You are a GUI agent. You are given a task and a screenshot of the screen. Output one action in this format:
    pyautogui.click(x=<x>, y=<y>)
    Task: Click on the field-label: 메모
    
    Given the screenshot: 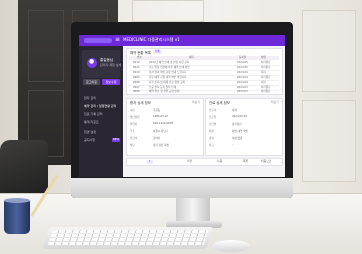 What is the action you would take?
    pyautogui.click(x=132, y=145)
    